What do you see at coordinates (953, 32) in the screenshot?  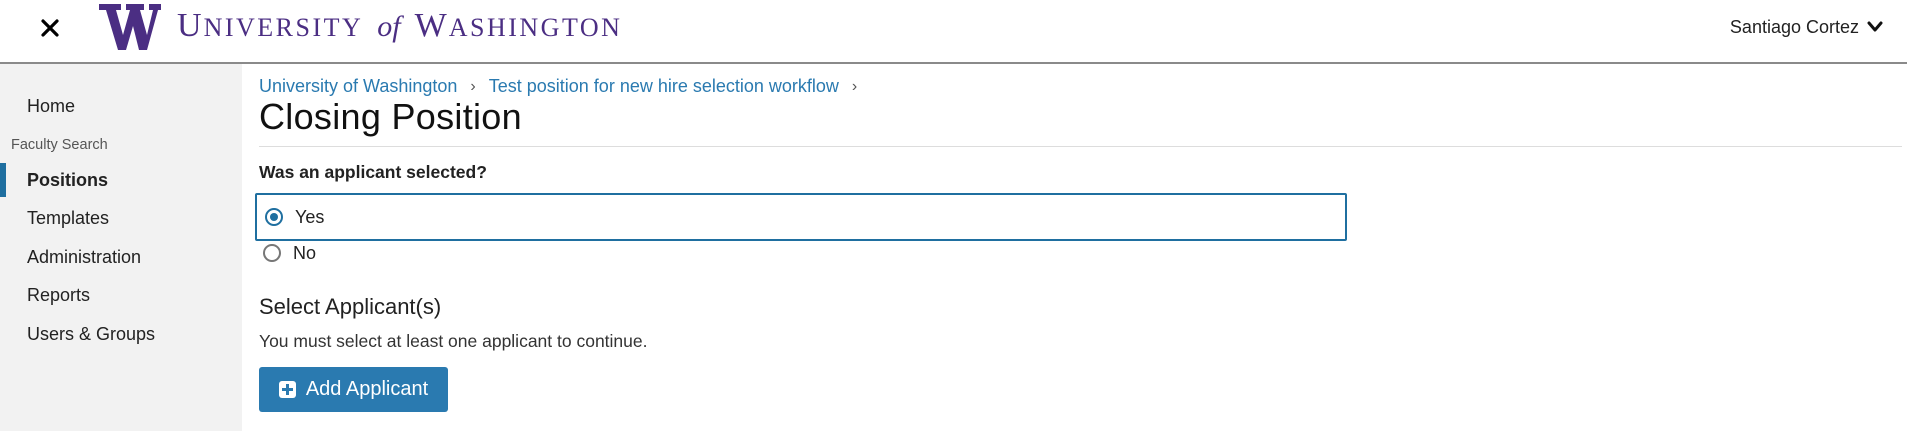 I see `top-bar: UNIVERSITY of WASHINGTON Santiago Cortez` at bounding box center [953, 32].